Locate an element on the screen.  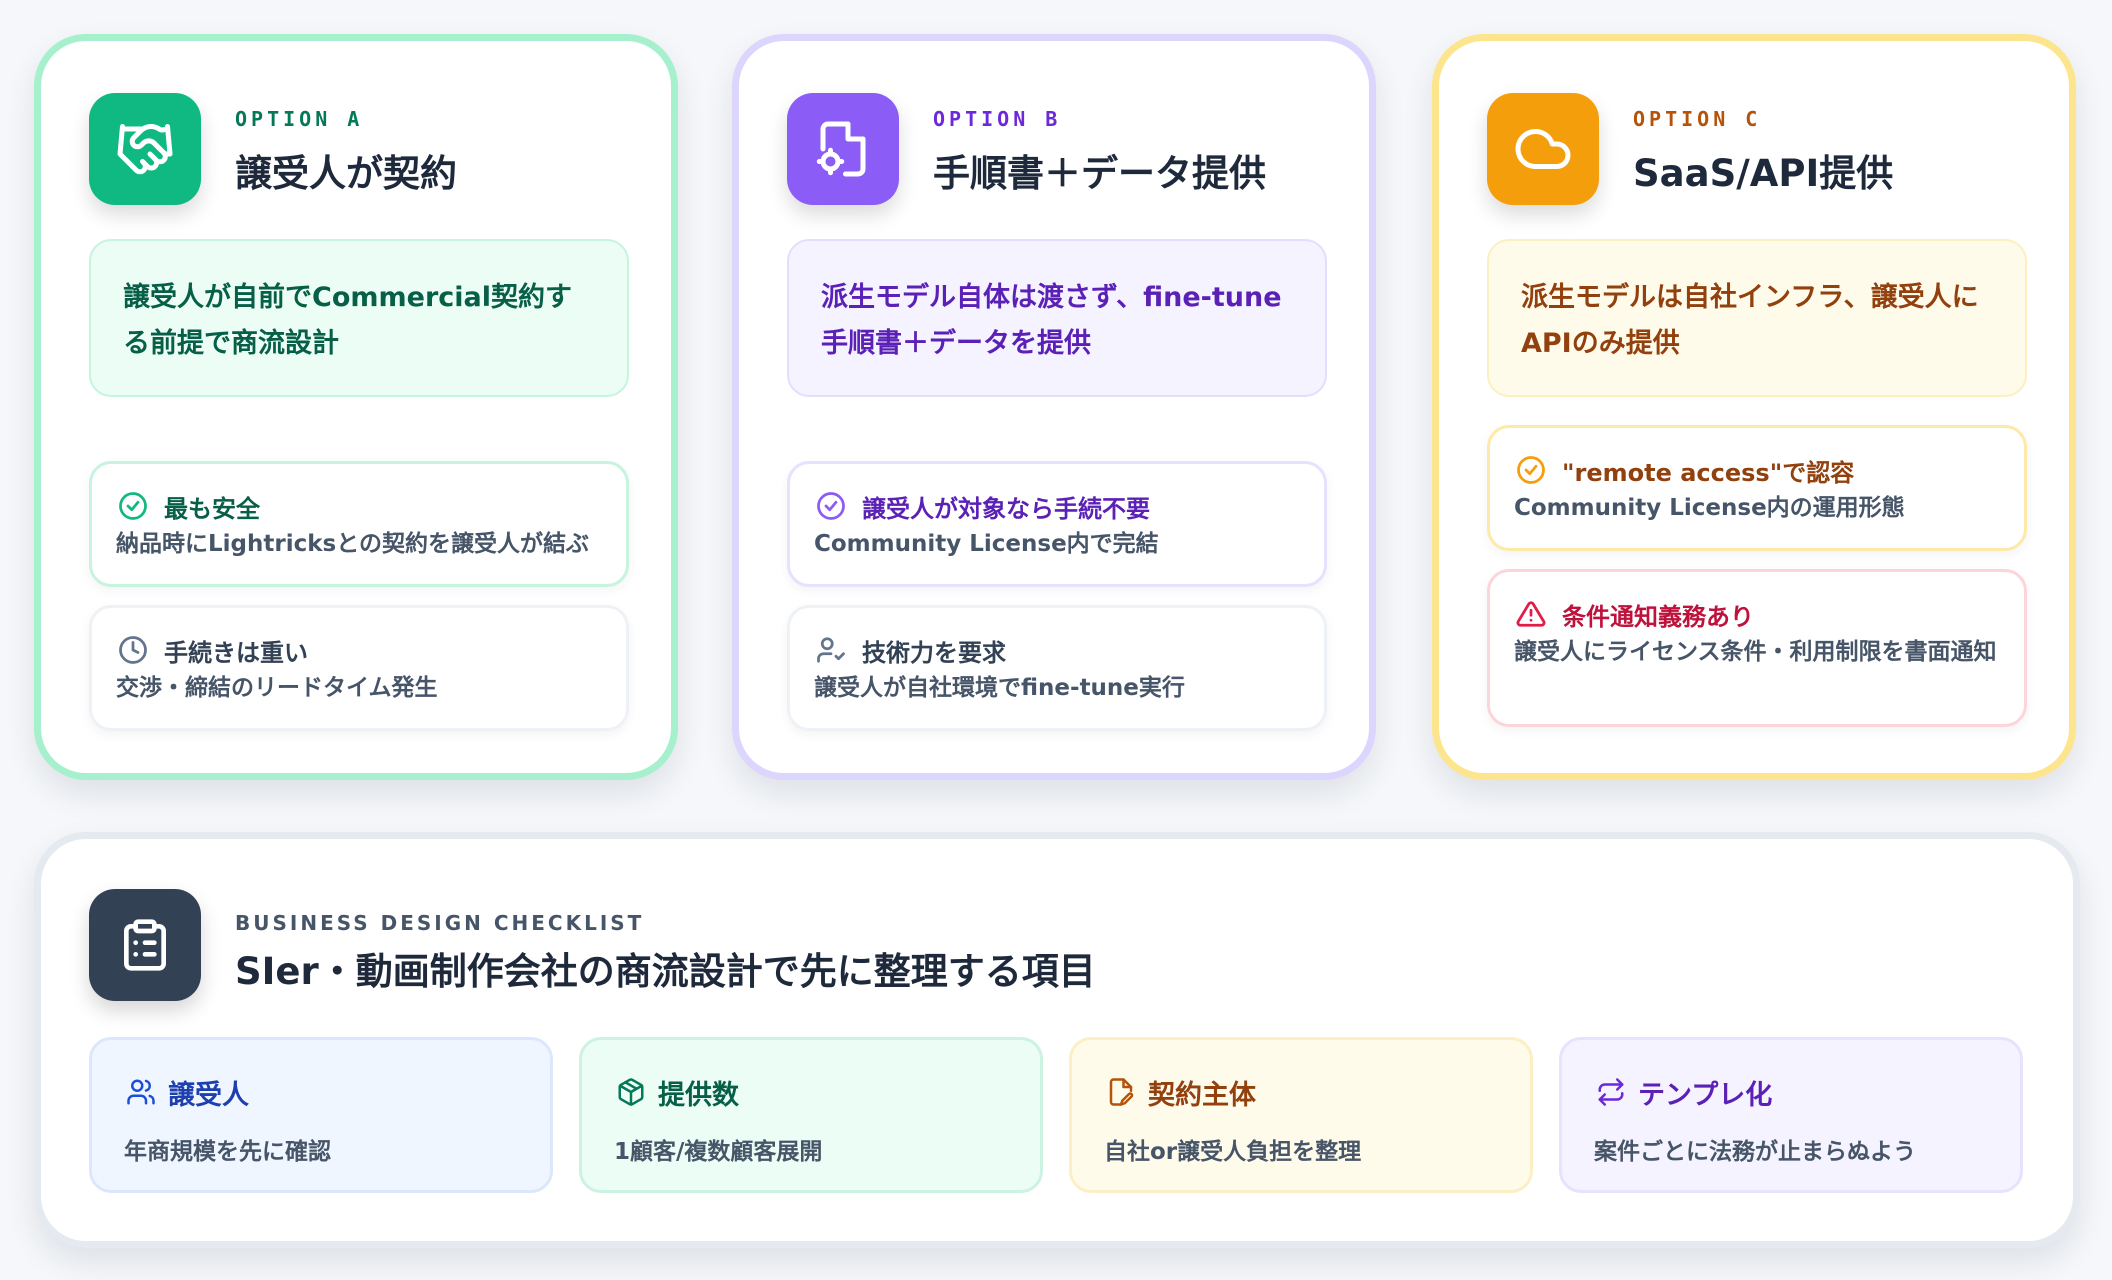
cloud-icon is located at coordinates (1543, 149).